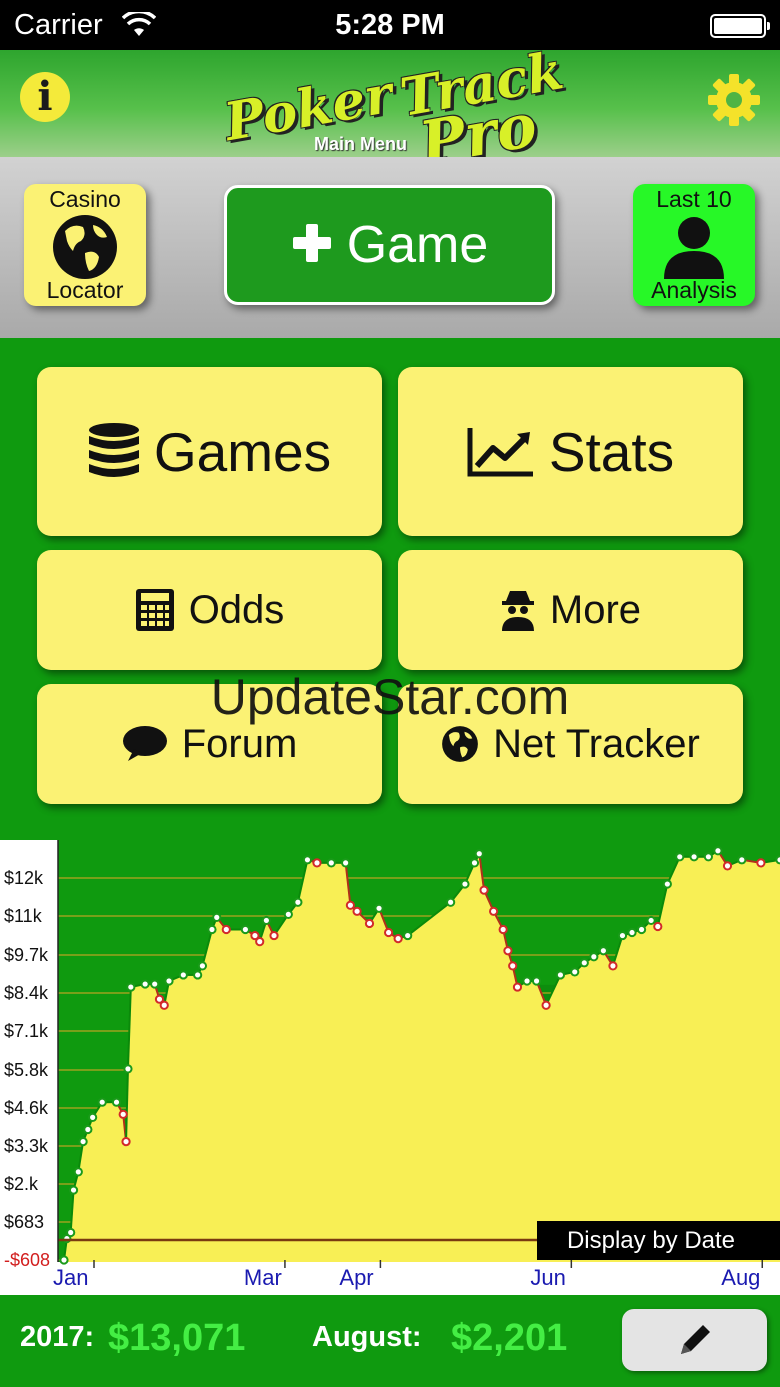  What do you see at coordinates (155, 610) in the screenshot?
I see `calculator-icon` at bounding box center [155, 610].